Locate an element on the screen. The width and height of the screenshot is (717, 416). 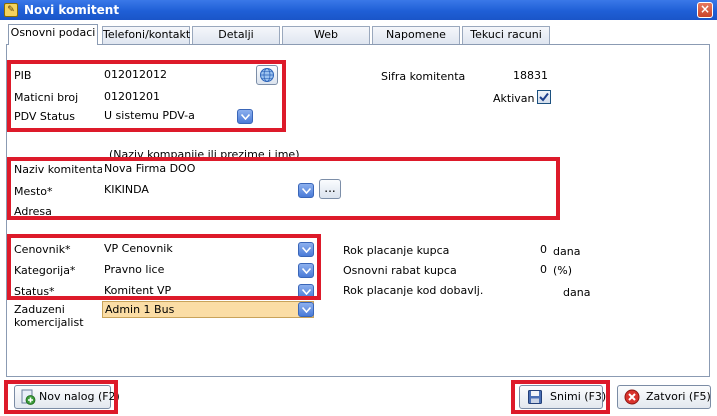
status-select: Komitent VP is located at coordinates (208, 291).